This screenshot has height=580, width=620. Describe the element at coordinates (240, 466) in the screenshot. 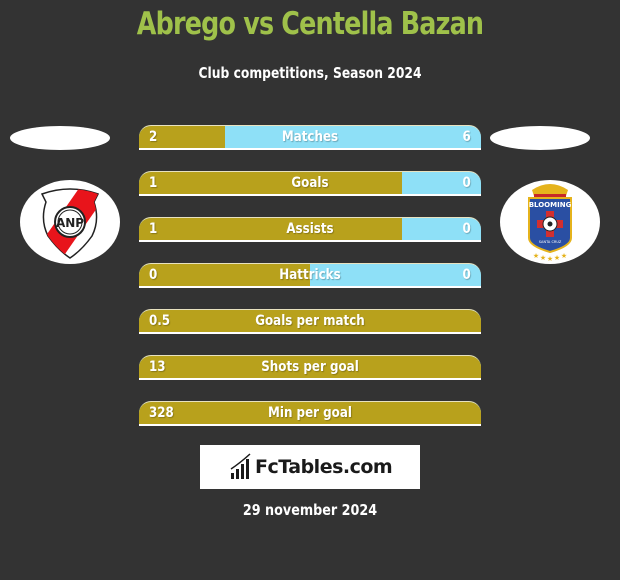

I see `bar-chart-icon` at that location.